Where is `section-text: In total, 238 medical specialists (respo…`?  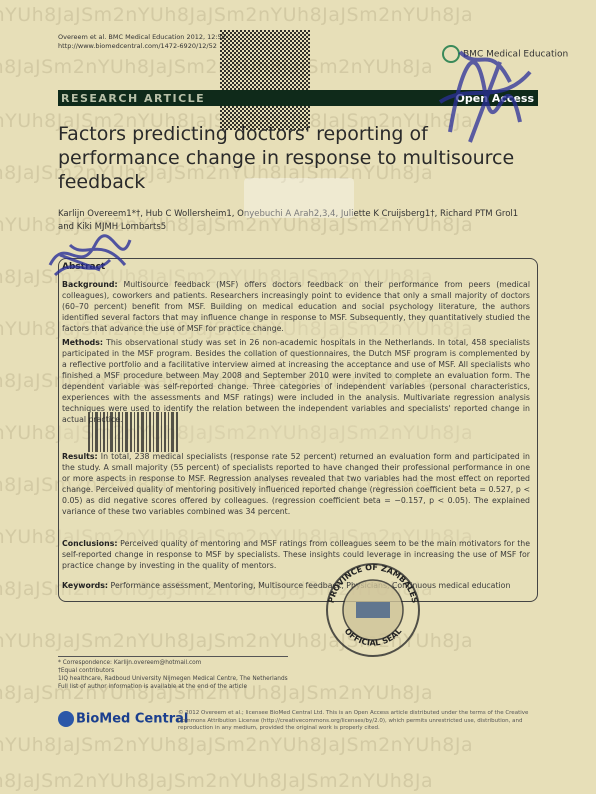 section-text: In total, 238 medical specialists (respo… is located at coordinates (296, 484).